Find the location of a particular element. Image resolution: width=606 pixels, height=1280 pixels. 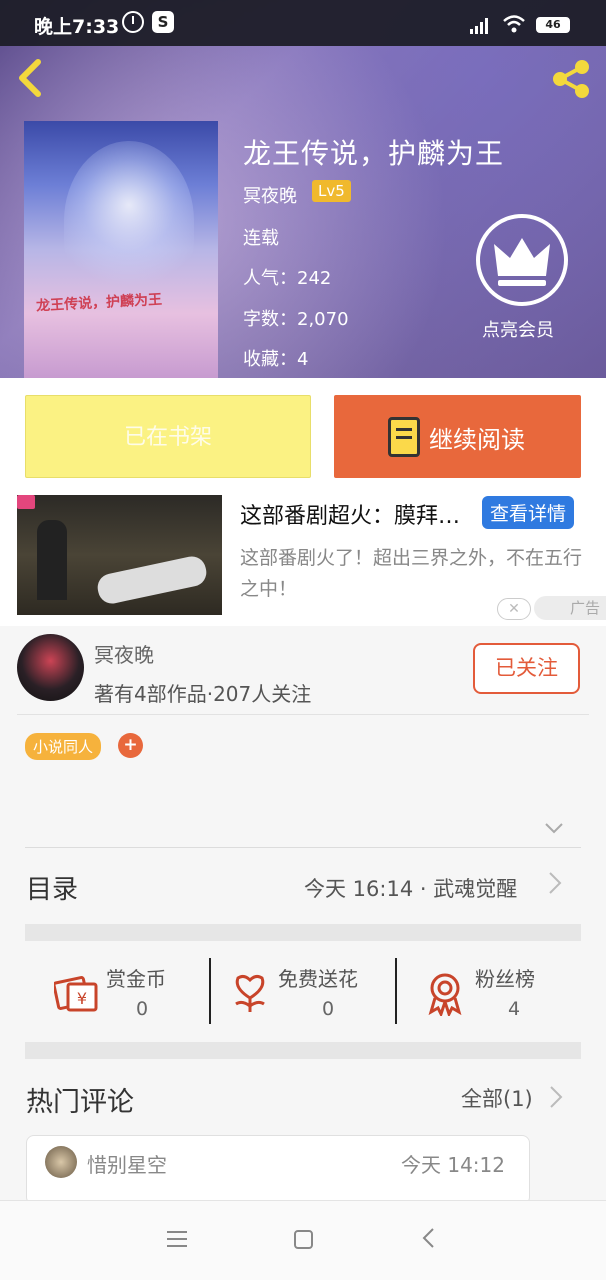

crown-icon is located at coordinates (522, 260).